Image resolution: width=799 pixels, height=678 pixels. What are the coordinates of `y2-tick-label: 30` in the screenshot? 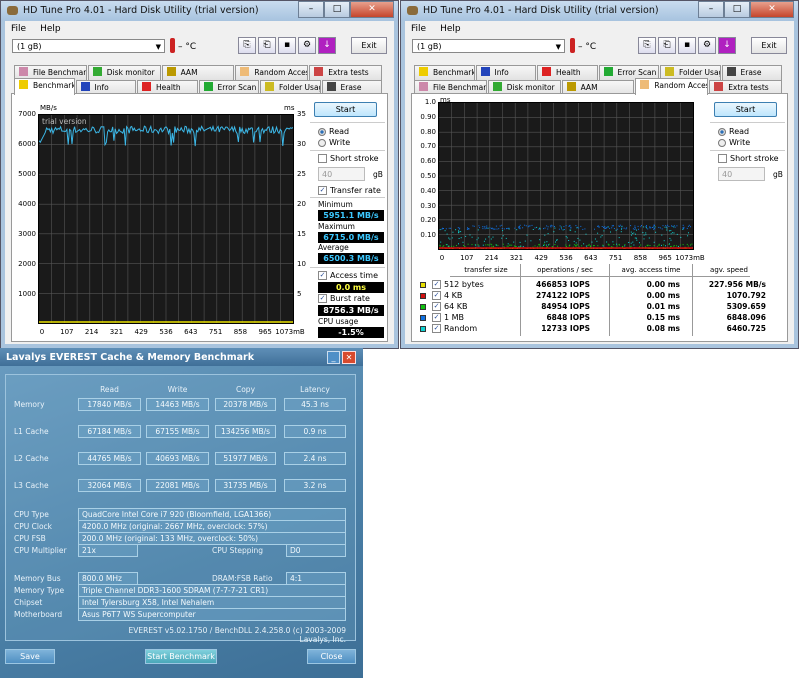 It's located at (301, 144).